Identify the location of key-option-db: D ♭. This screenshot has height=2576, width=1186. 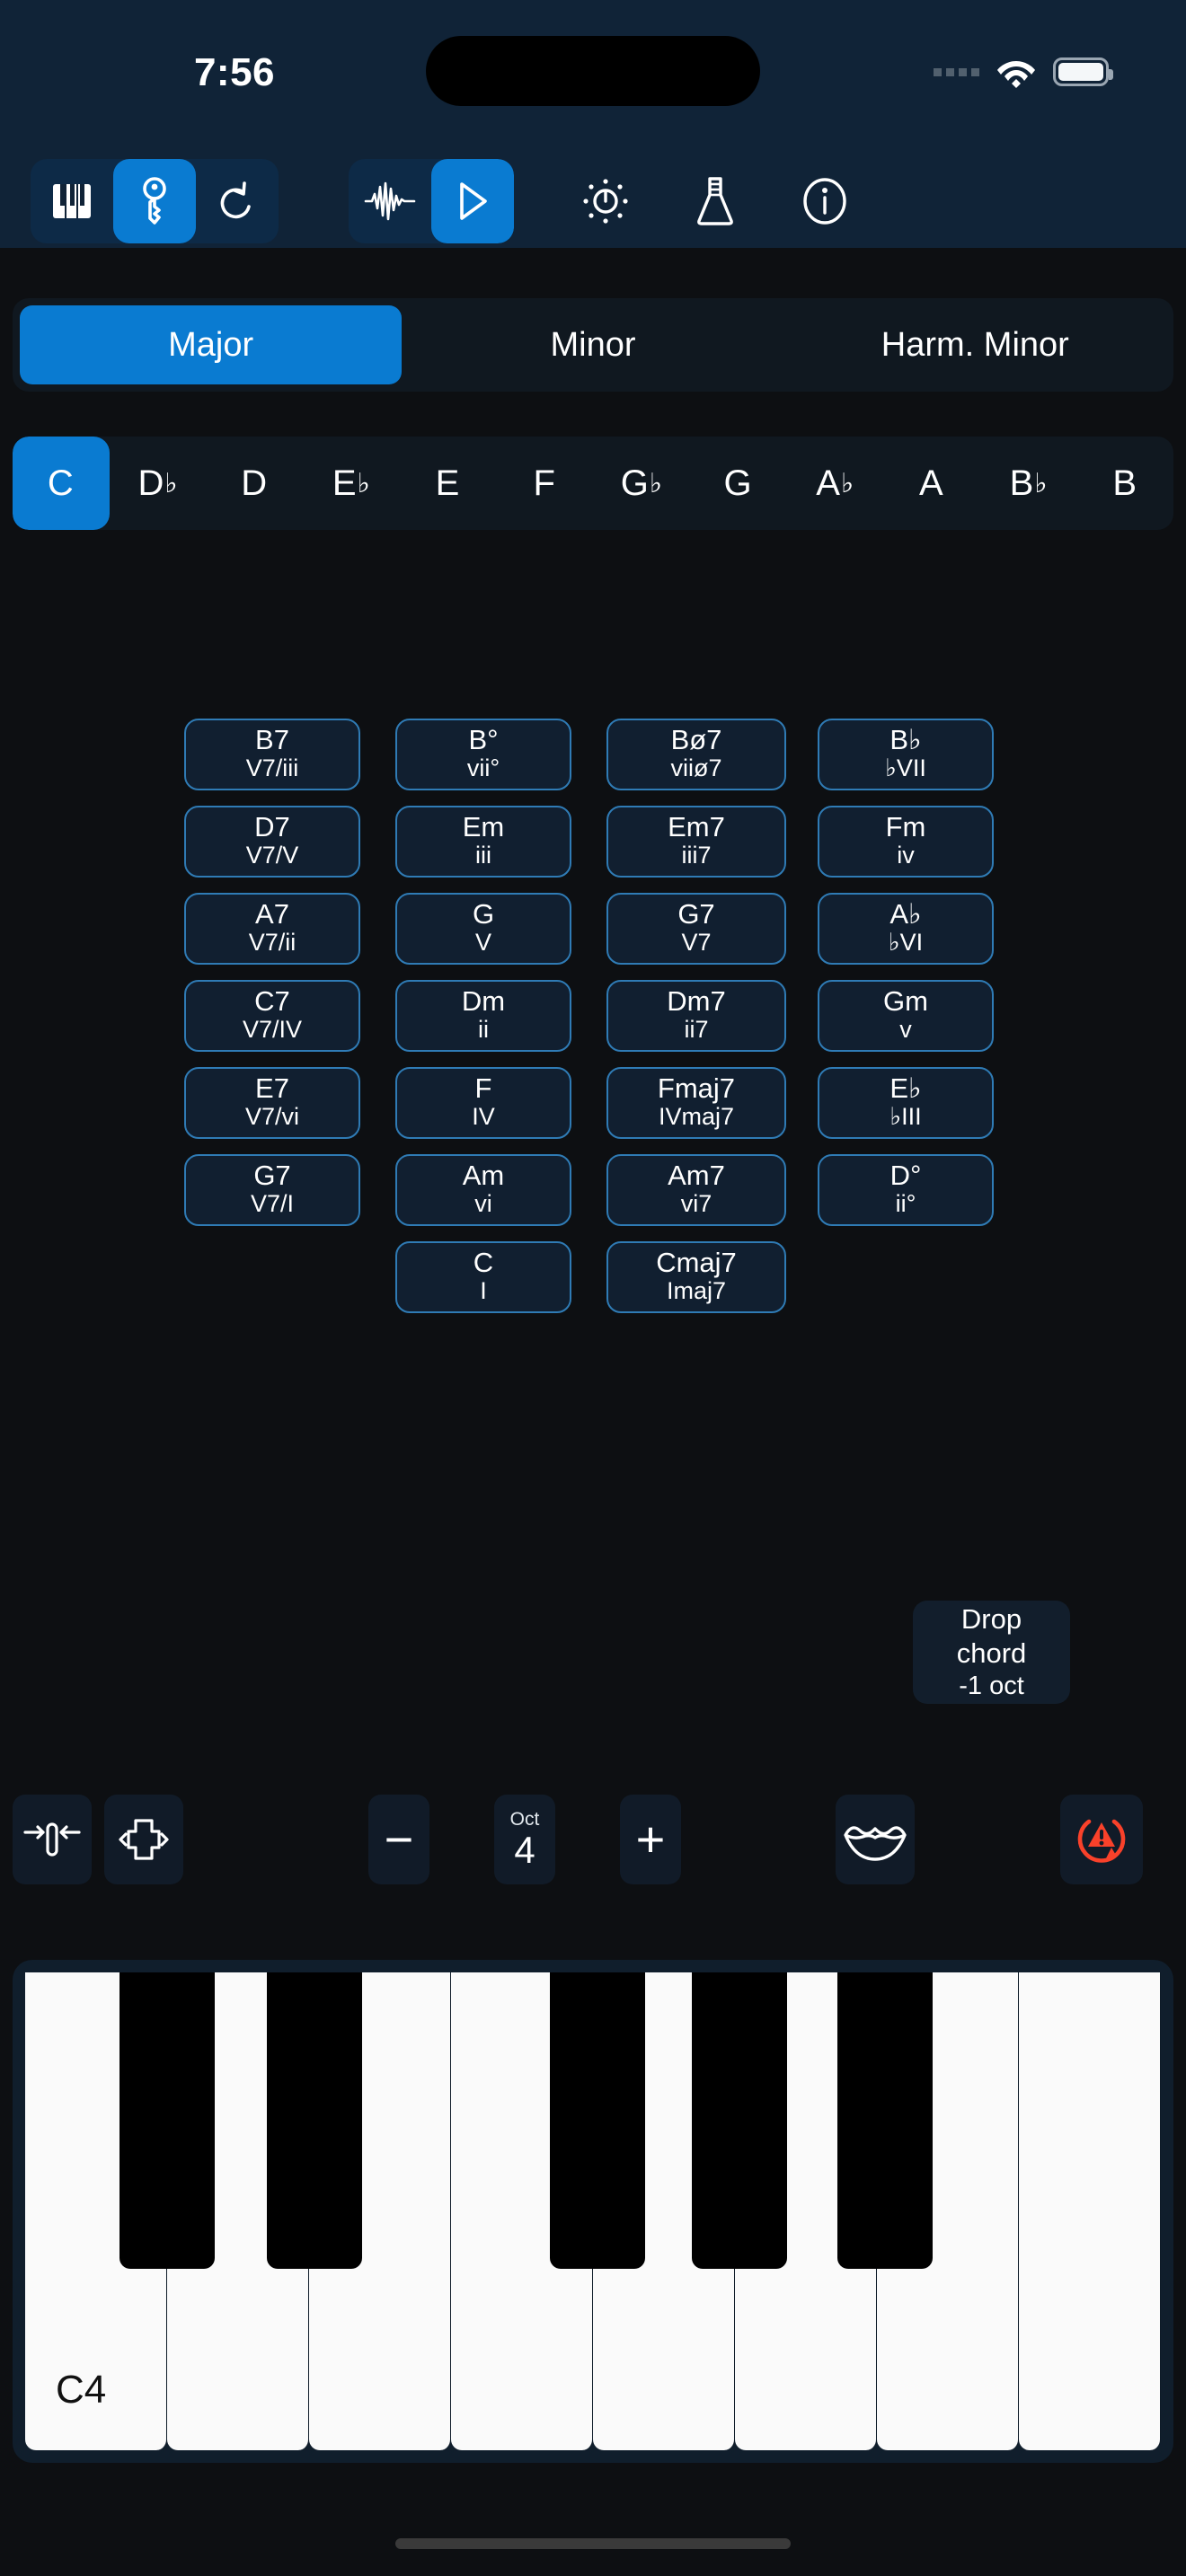
(158, 483).